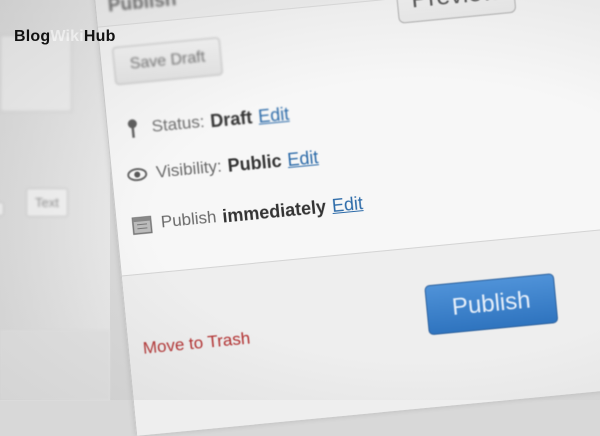  I want to click on watermark-part-hub: Hub, so click(99, 36).